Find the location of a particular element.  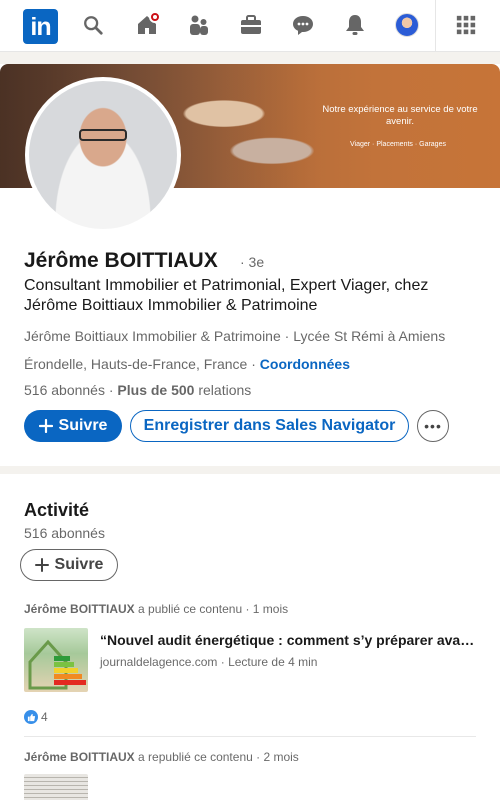

network-icon is located at coordinates (199, 25).